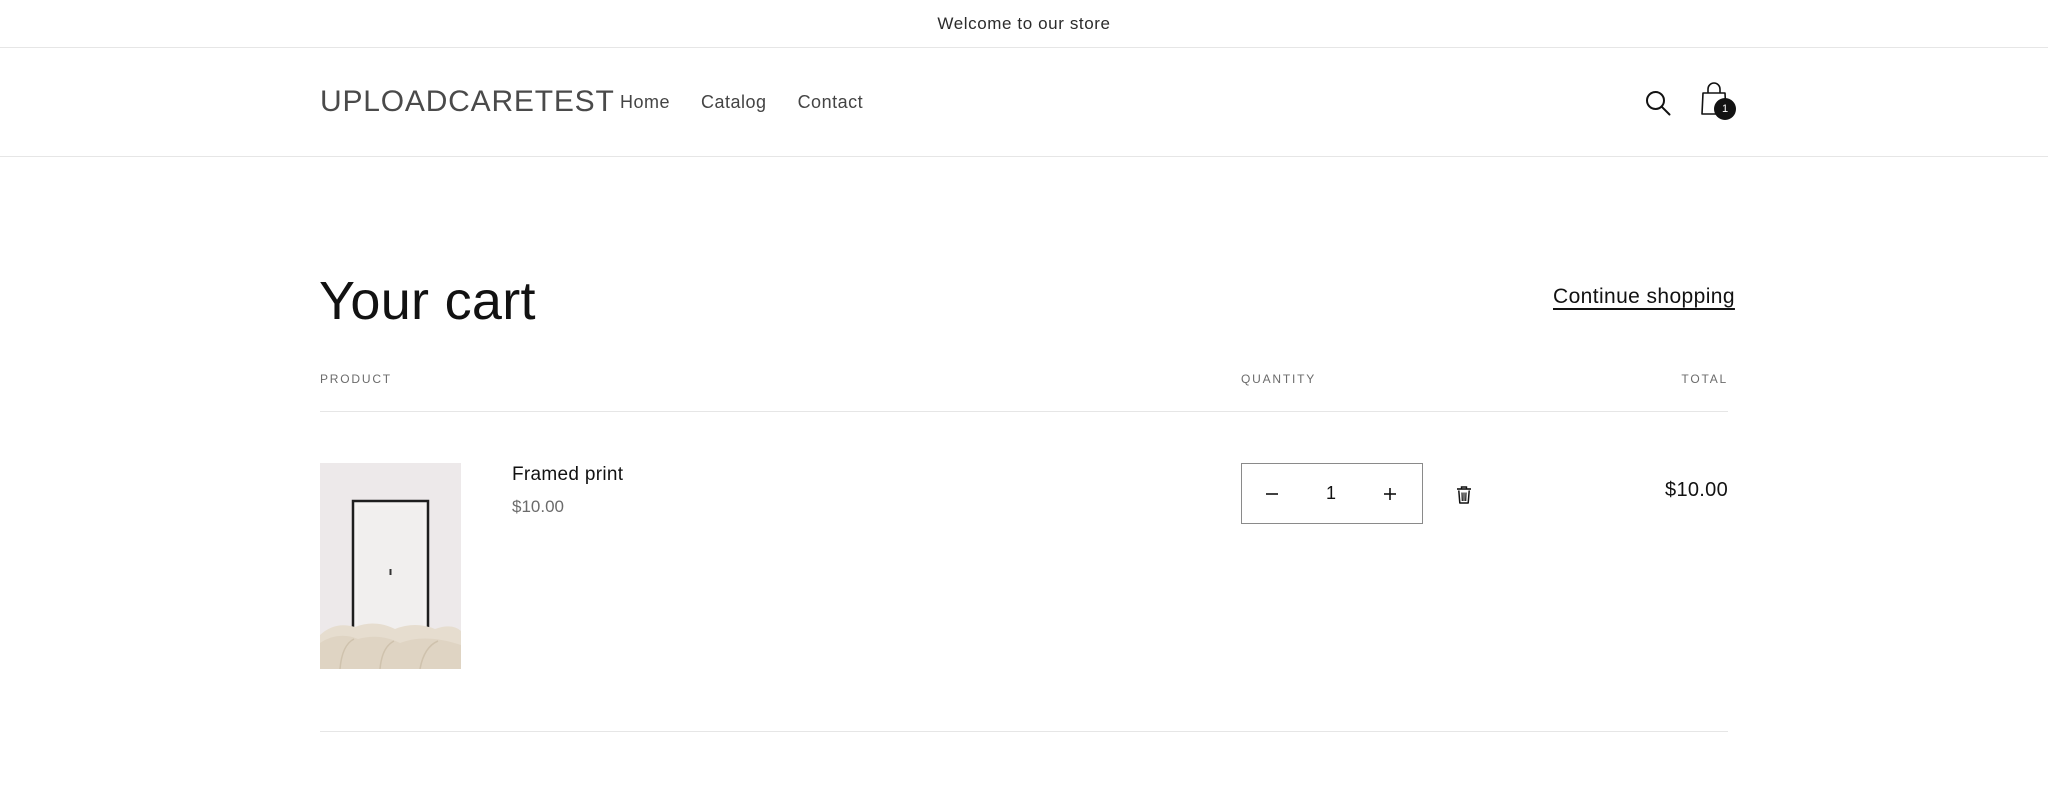  I want to click on minus-icon, so click(1272, 493).